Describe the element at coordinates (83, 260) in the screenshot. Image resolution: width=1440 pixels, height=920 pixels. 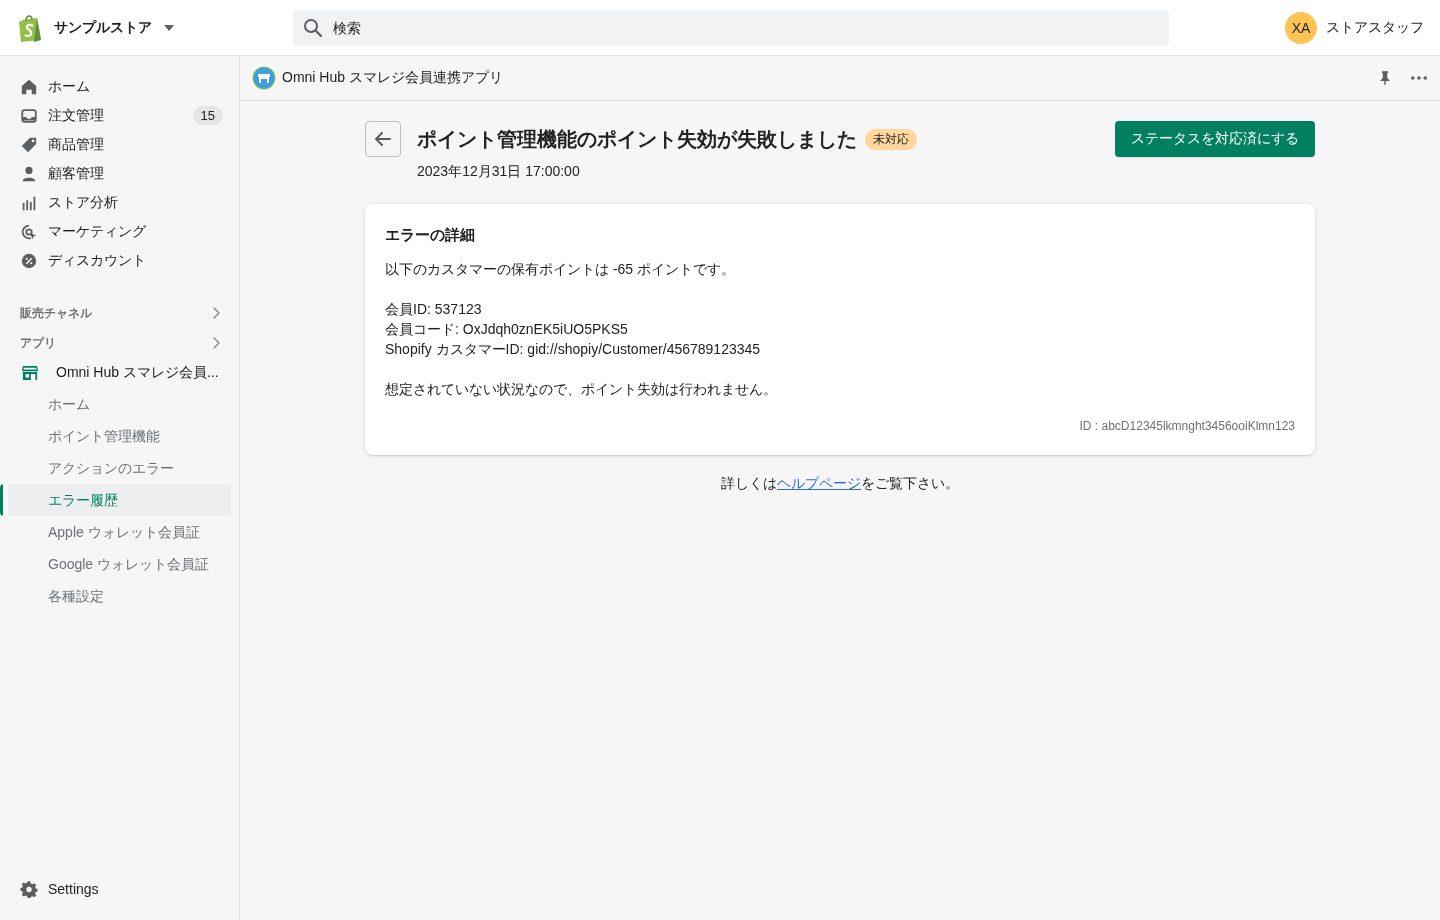
I see `nav-item: ディスカウント` at that location.